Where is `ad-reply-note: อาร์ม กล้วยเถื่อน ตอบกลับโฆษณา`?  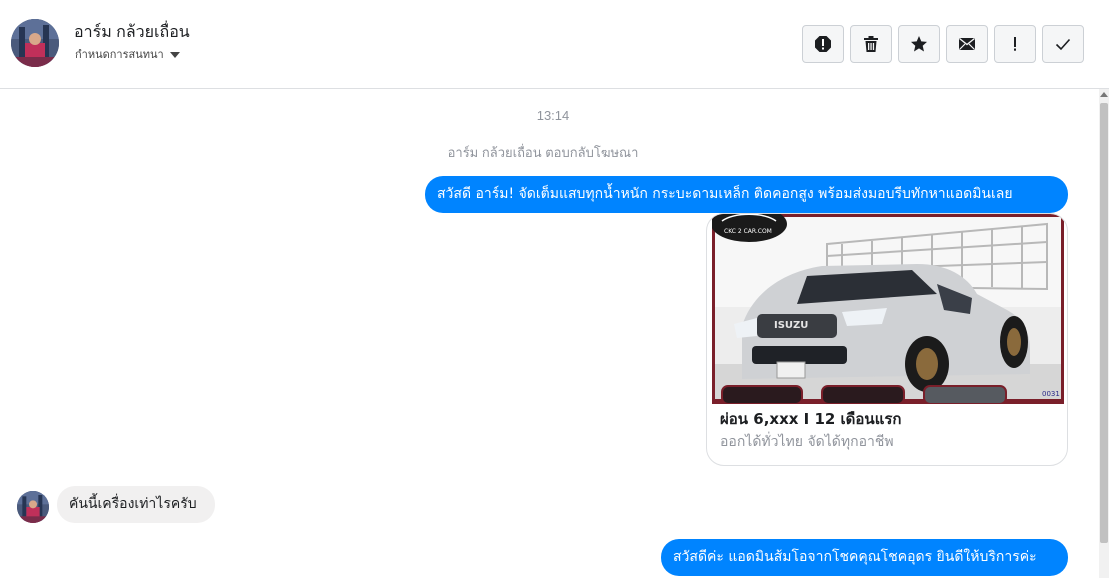
ad-reply-note: อาร์ม กล้วยเถื่อน ตอบกลับโฆษณา is located at coordinates (543, 152).